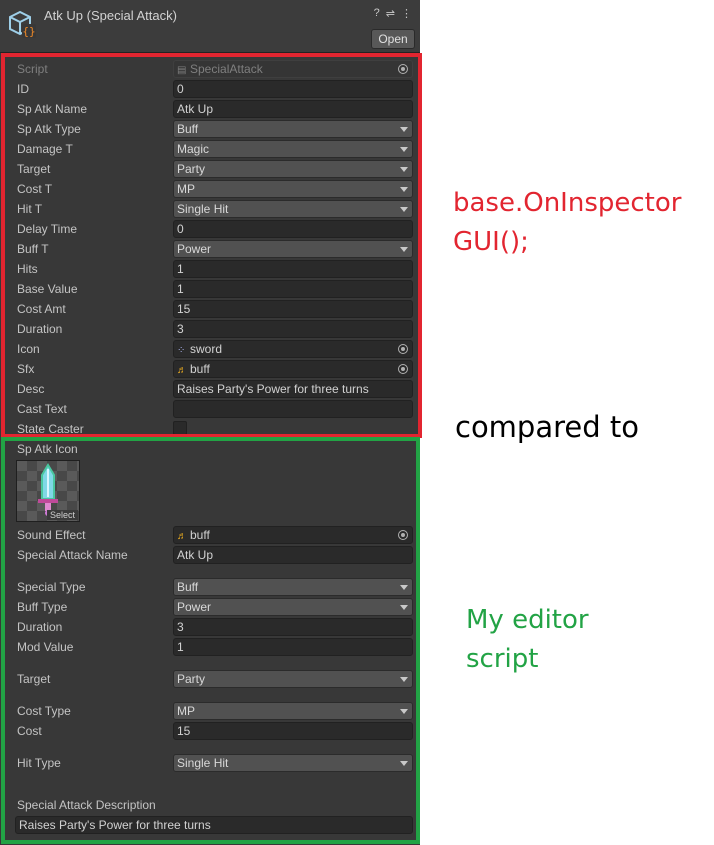 The image size is (714, 845). I want to click on row-cost-amt: Cost Amt 15, so click(210, 309).